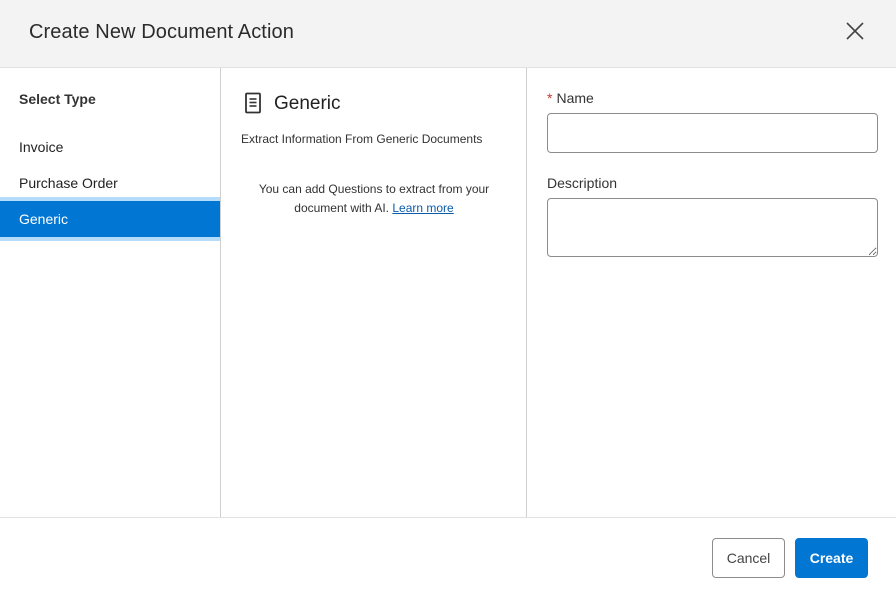 The width and height of the screenshot is (896, 595). I want to click on type-item-invoice: Invoice, so click(110, 147).